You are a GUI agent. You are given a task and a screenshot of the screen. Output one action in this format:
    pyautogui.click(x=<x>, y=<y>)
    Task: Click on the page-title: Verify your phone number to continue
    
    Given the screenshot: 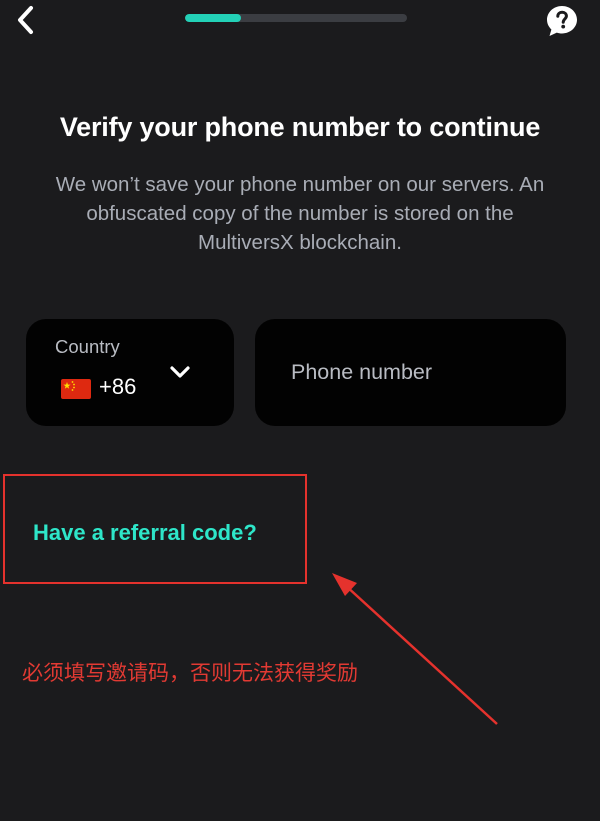 What is the action you would take?
    pyautogui.click(x=300, y=127)
    